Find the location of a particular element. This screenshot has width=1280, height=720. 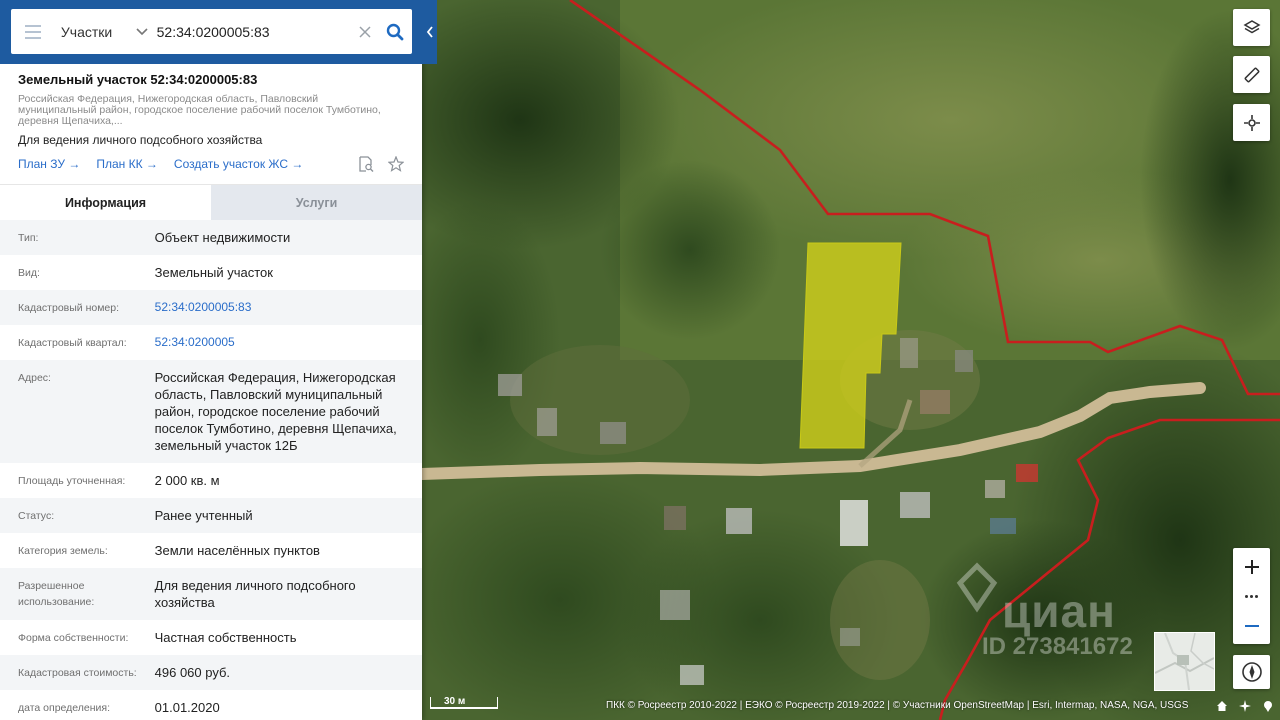

locate-button is located at coordinates (1251, 122).